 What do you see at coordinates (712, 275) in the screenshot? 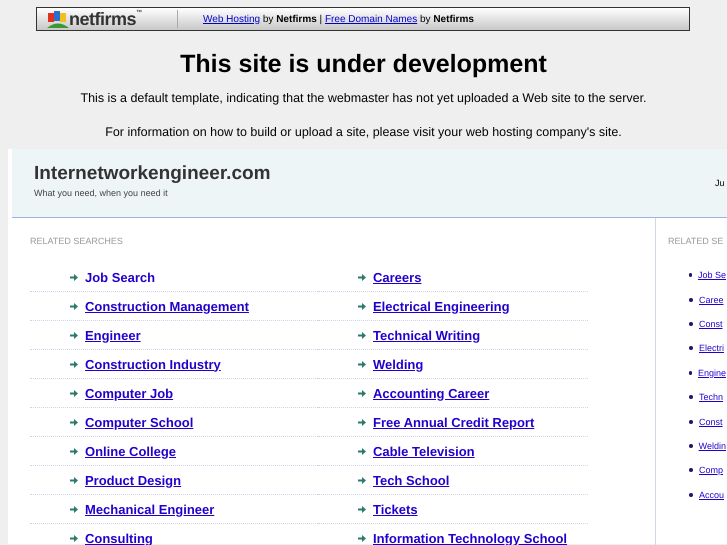
I see `search-link: Job Se` at bounding box center [712, 275].